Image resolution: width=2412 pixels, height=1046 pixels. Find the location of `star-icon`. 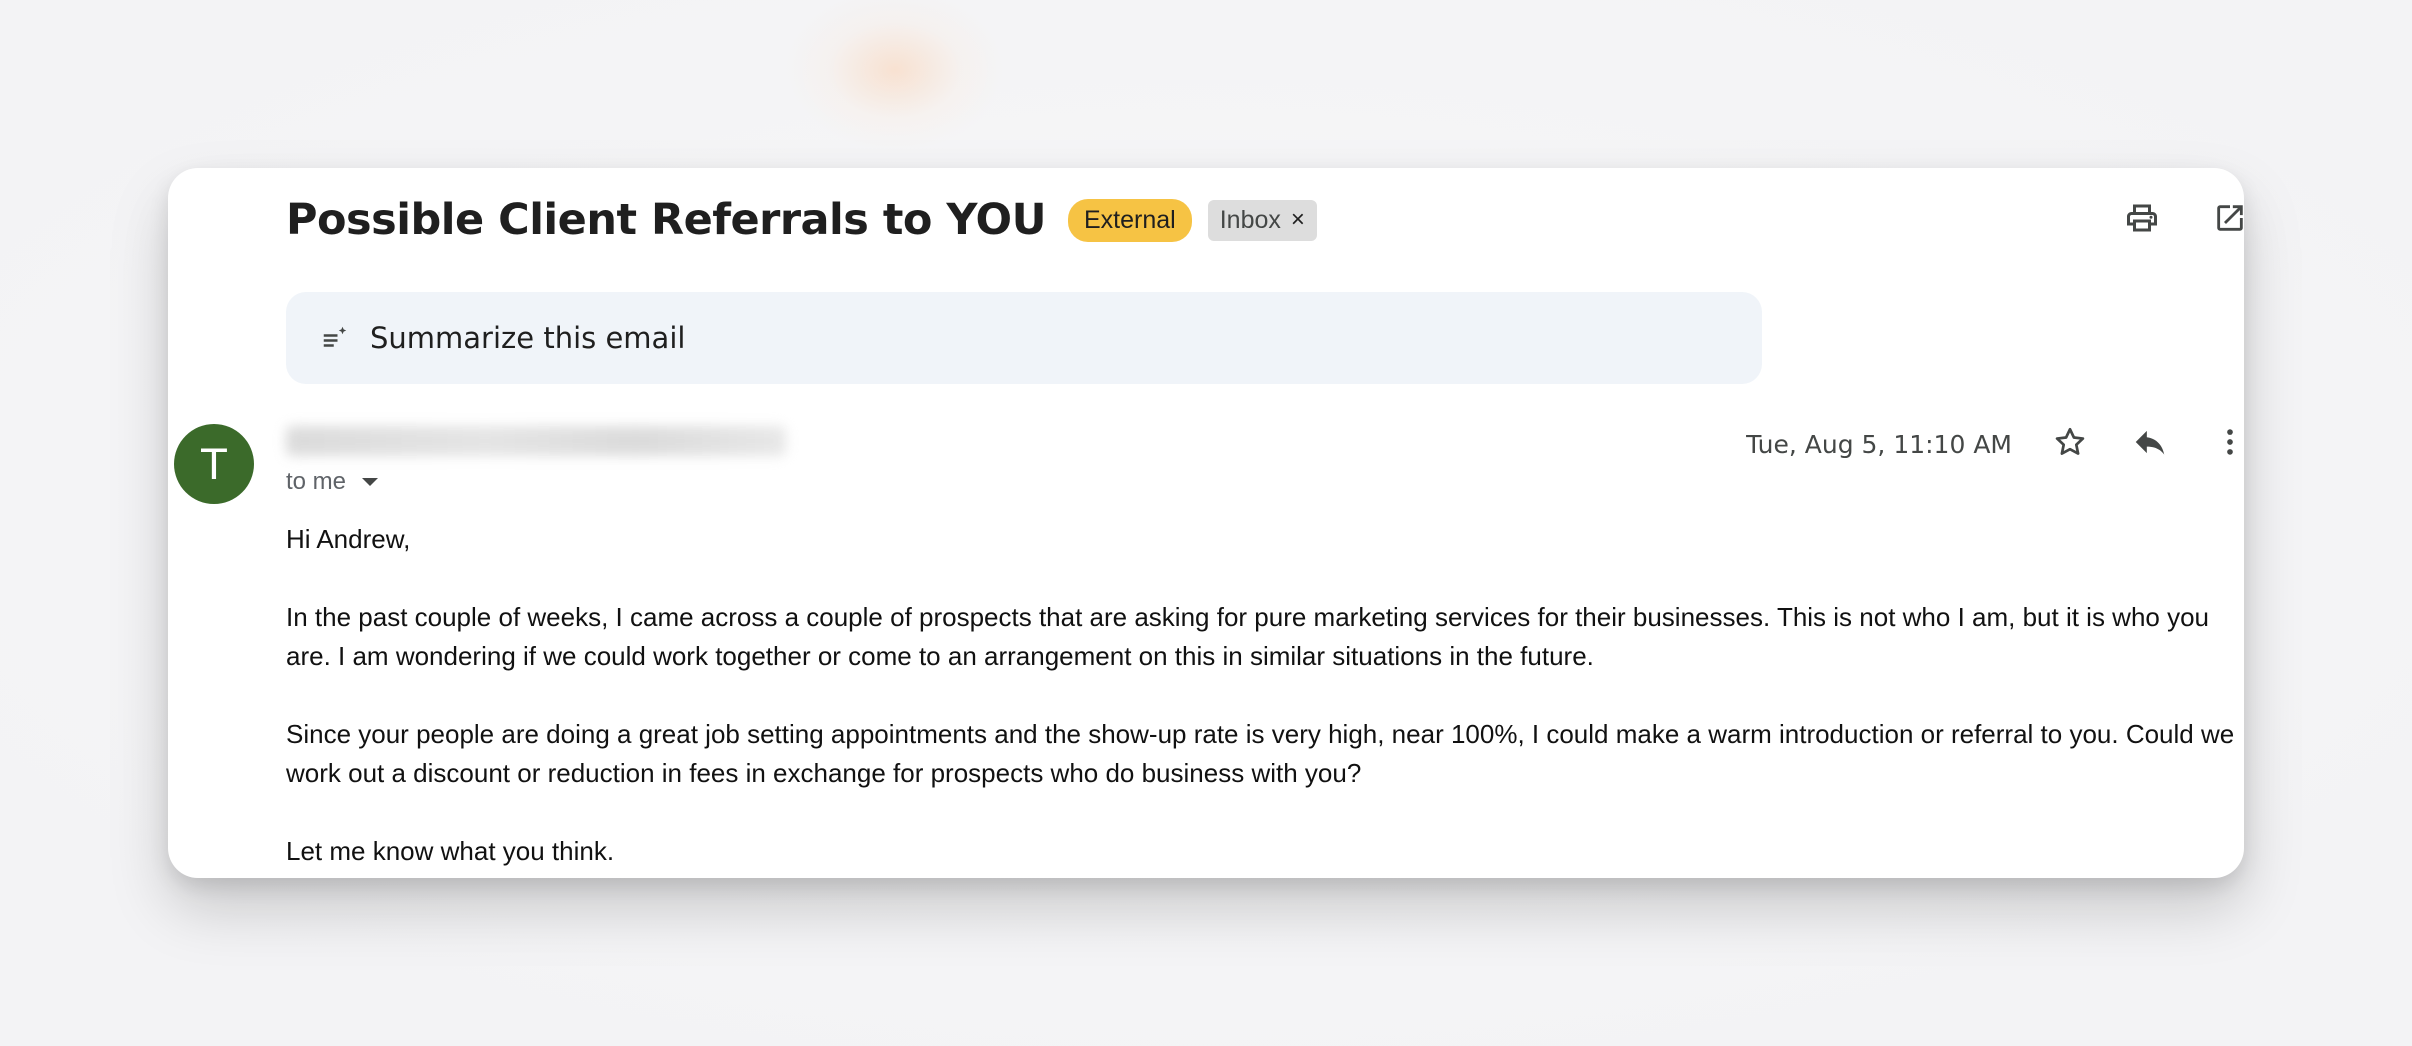

star-icon is located at coordinates (2070, 441).